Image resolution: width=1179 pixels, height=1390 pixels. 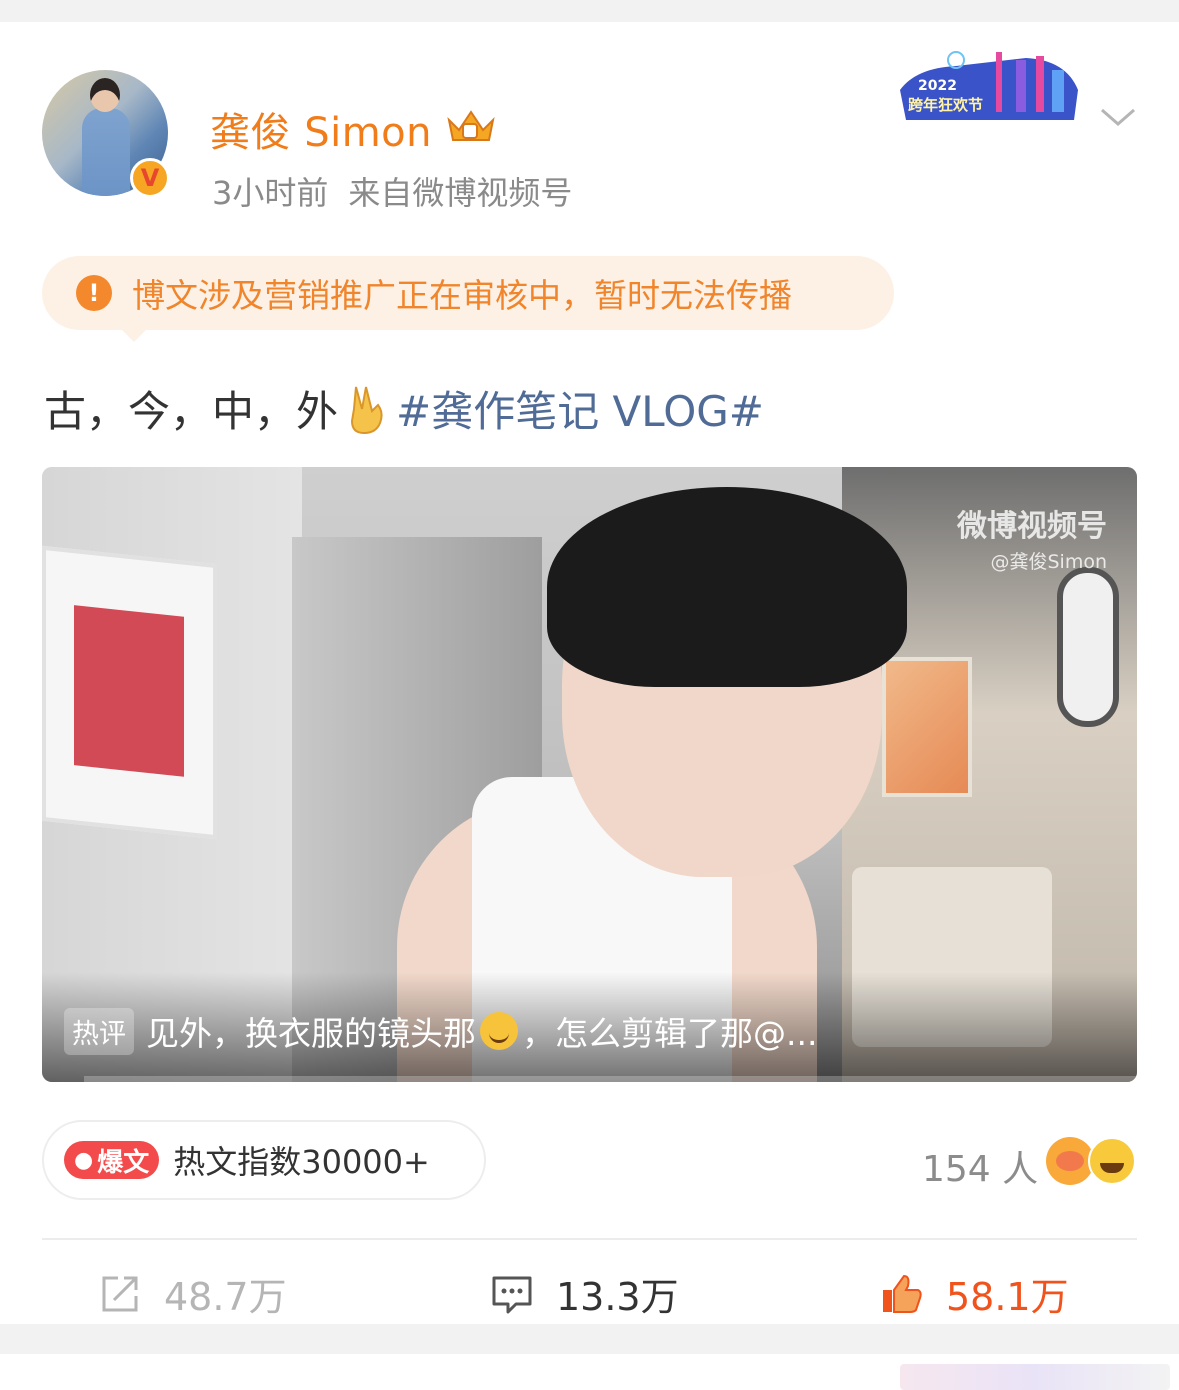 I want to click on video-watermark: 微博视频号 @龚俊Simon, so click(x=1032, y=537).